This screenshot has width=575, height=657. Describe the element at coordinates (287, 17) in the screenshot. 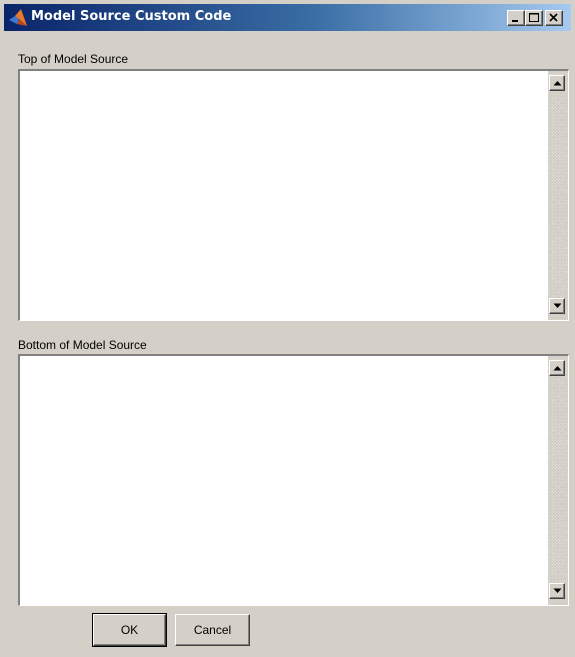

I see `title-bar: Model Source Custom Code` at that location.